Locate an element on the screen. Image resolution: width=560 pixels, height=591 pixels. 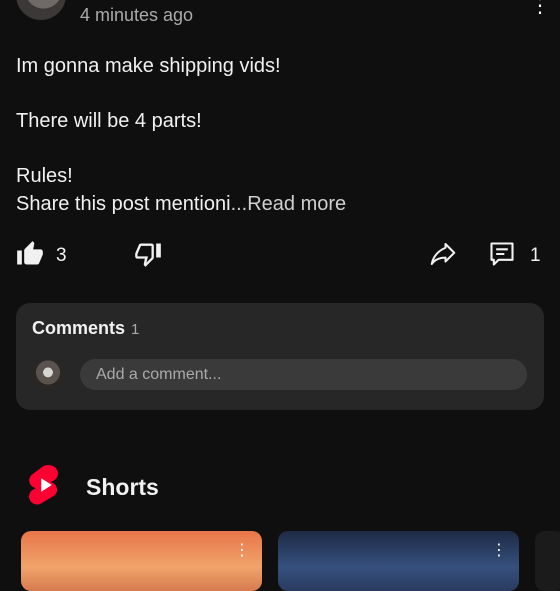
comments-header: Comments 1 is located at coordinates (85, 328).